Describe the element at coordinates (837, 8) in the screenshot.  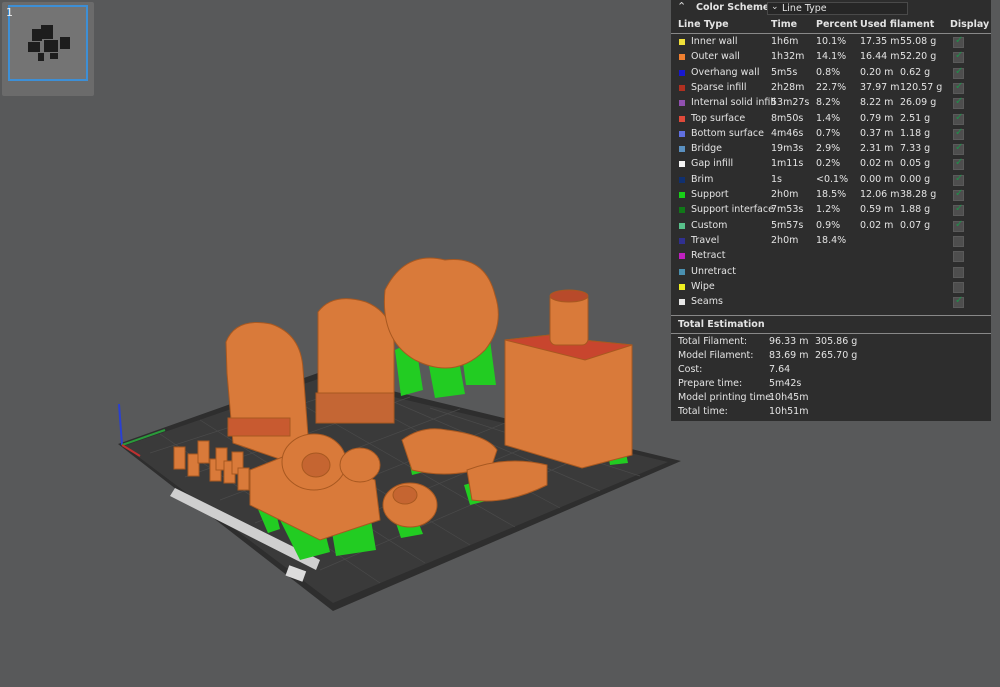
I see `color-scheme-select: ⌄ Line Type` at that location.